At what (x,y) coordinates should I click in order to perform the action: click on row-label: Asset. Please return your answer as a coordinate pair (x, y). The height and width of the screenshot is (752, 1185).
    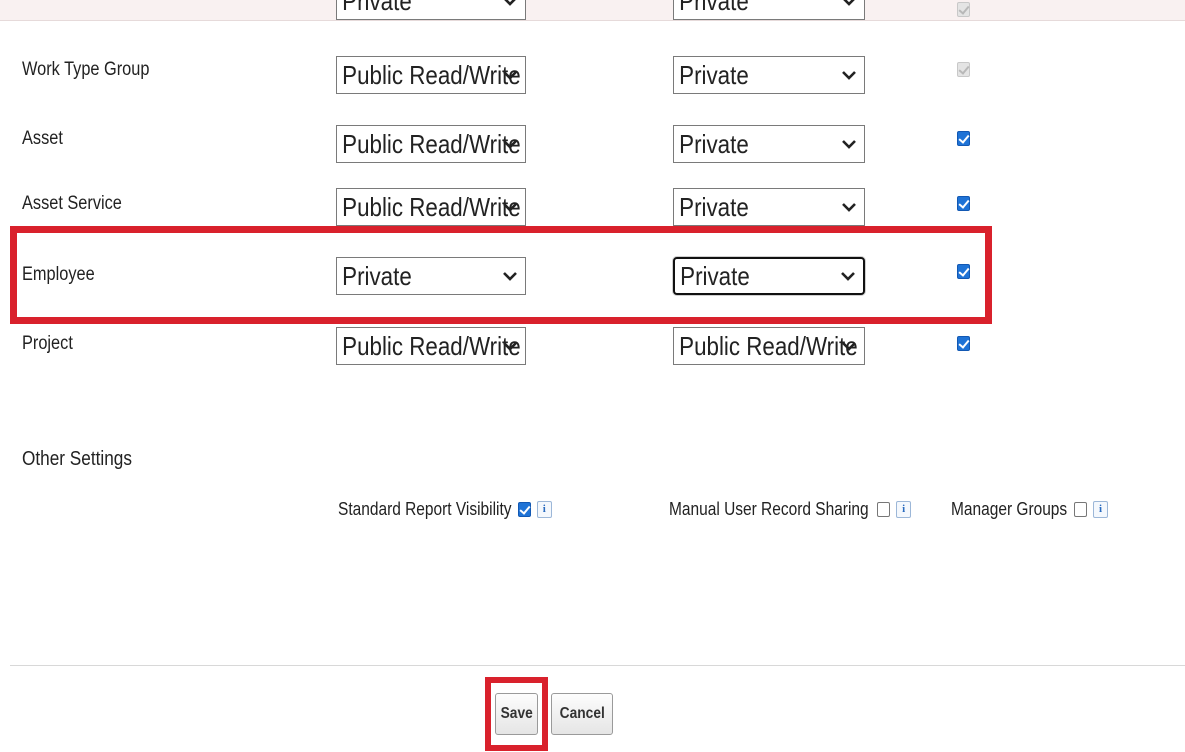
    Looking at the image, I should click on (42, 138).